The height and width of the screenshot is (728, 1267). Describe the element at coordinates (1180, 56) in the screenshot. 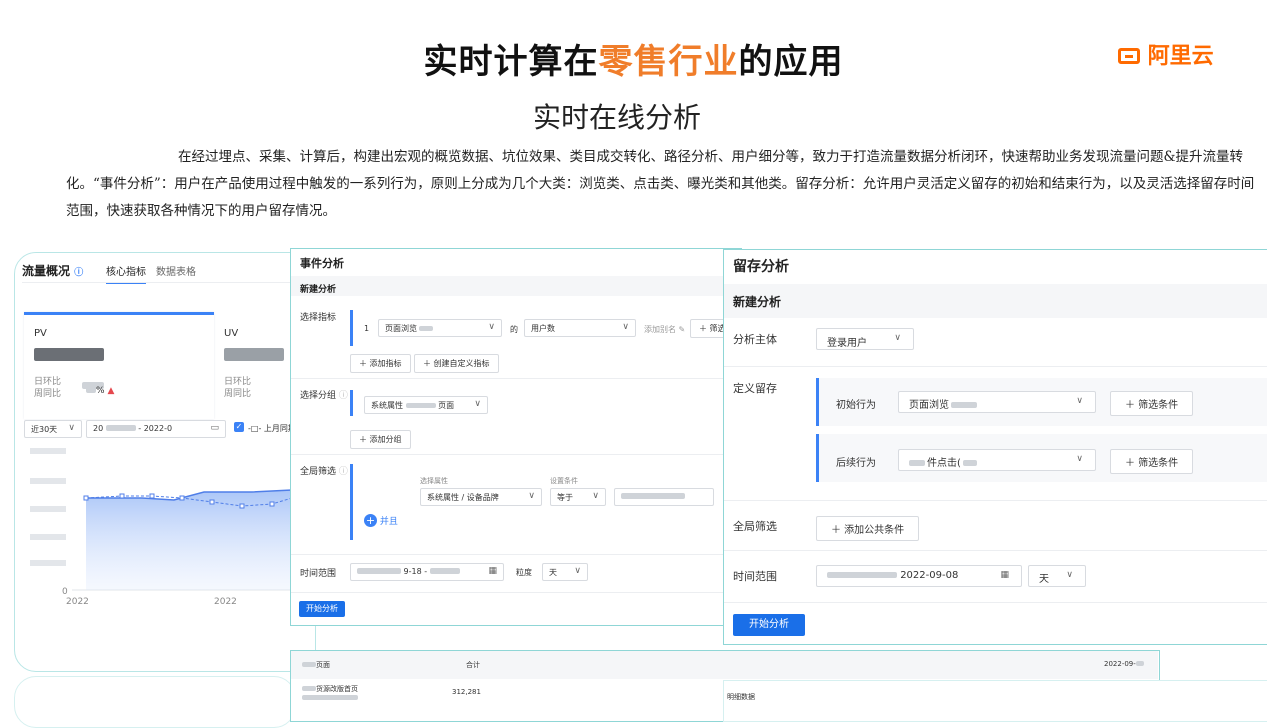

I see `logo-text: 阿里云` at that location.